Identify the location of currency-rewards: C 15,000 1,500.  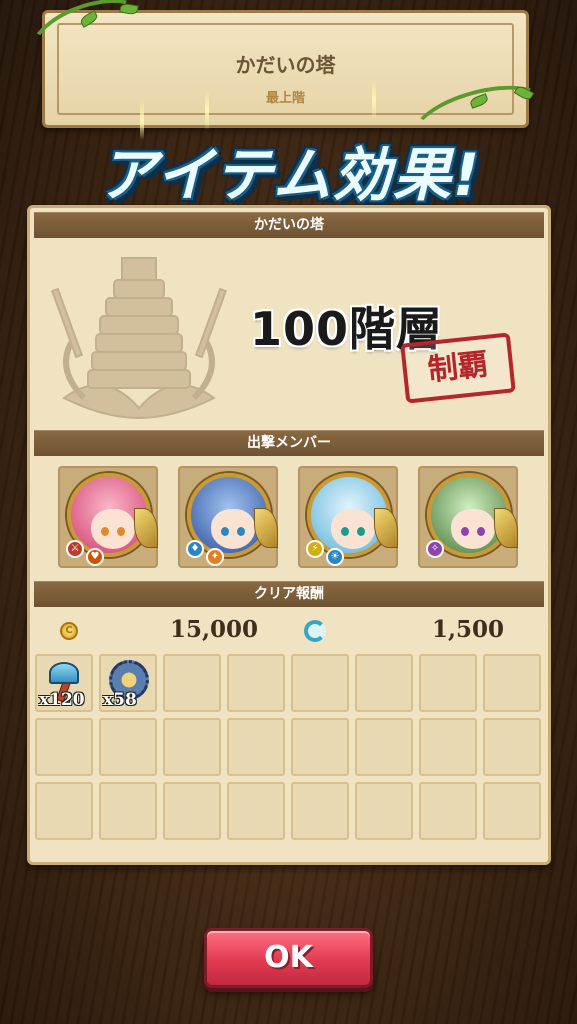
(289, 630).